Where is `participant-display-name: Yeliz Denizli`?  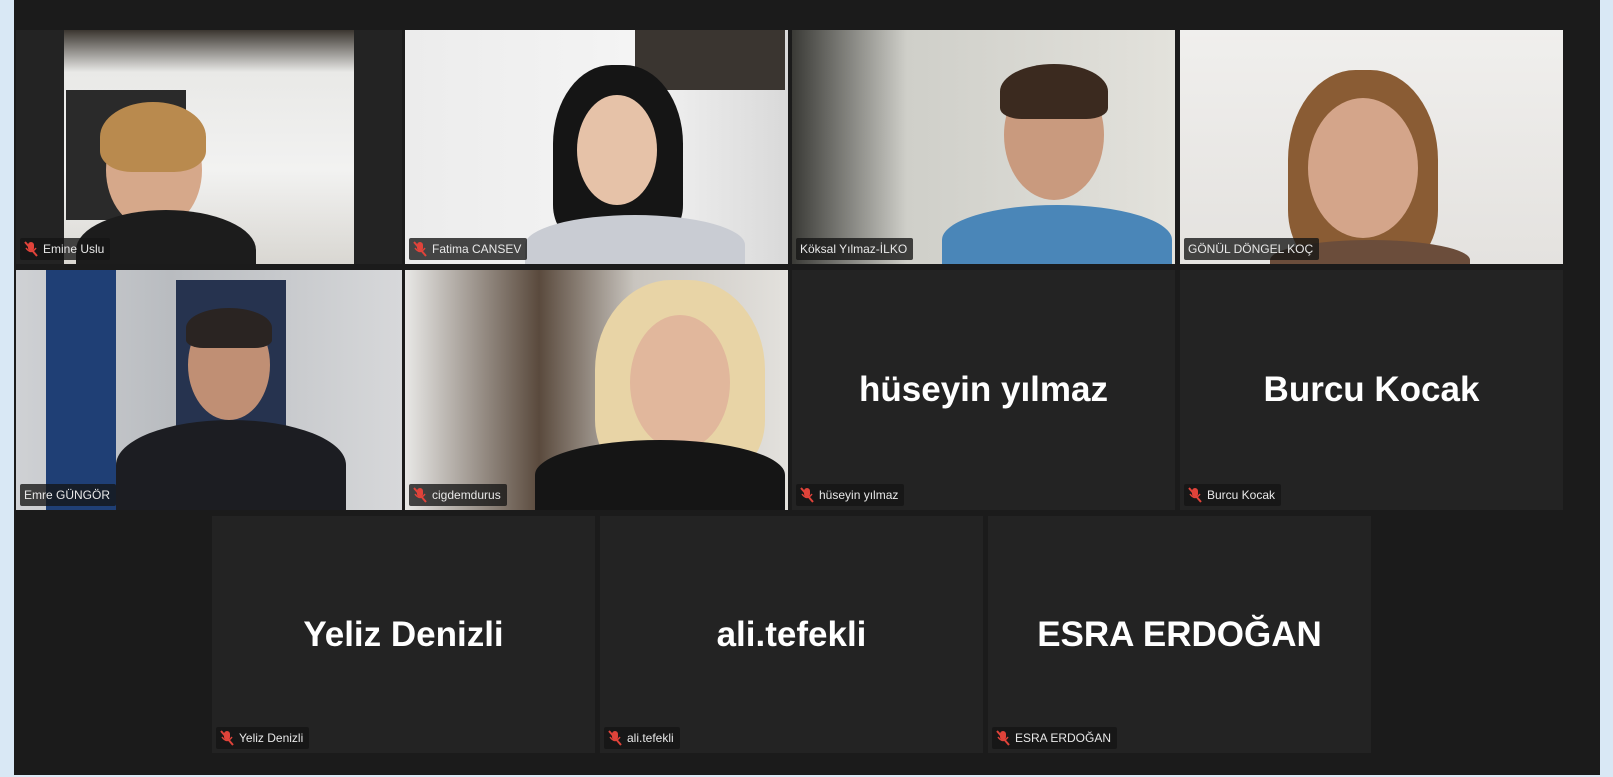 participant-display-name: Yeliz Denizli is located at coordinates (403, 634).